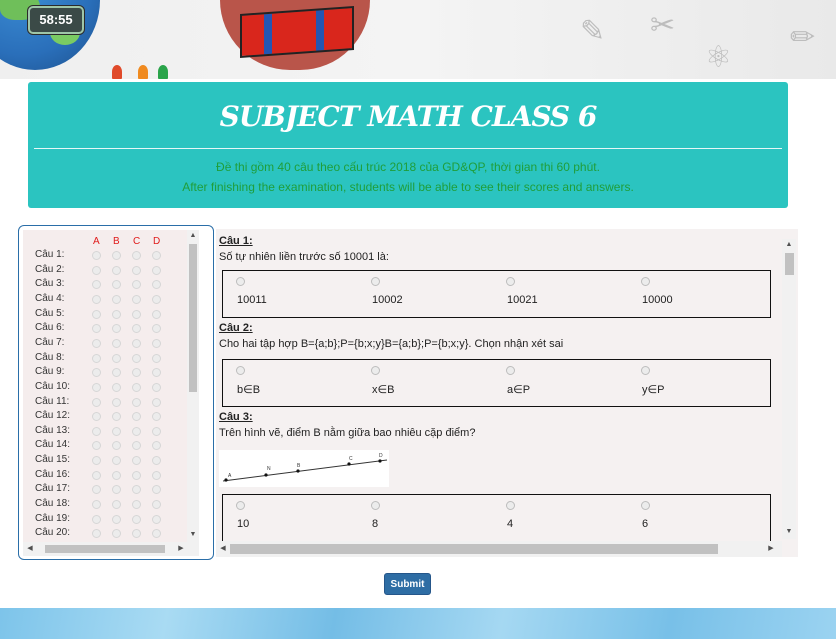 Image resolution: width=836 pixels, height=639 pixels. What do you see at coordinates (423, 515) in the screenshot?
I see `option-b: 8` at bounding box center [423, 515].